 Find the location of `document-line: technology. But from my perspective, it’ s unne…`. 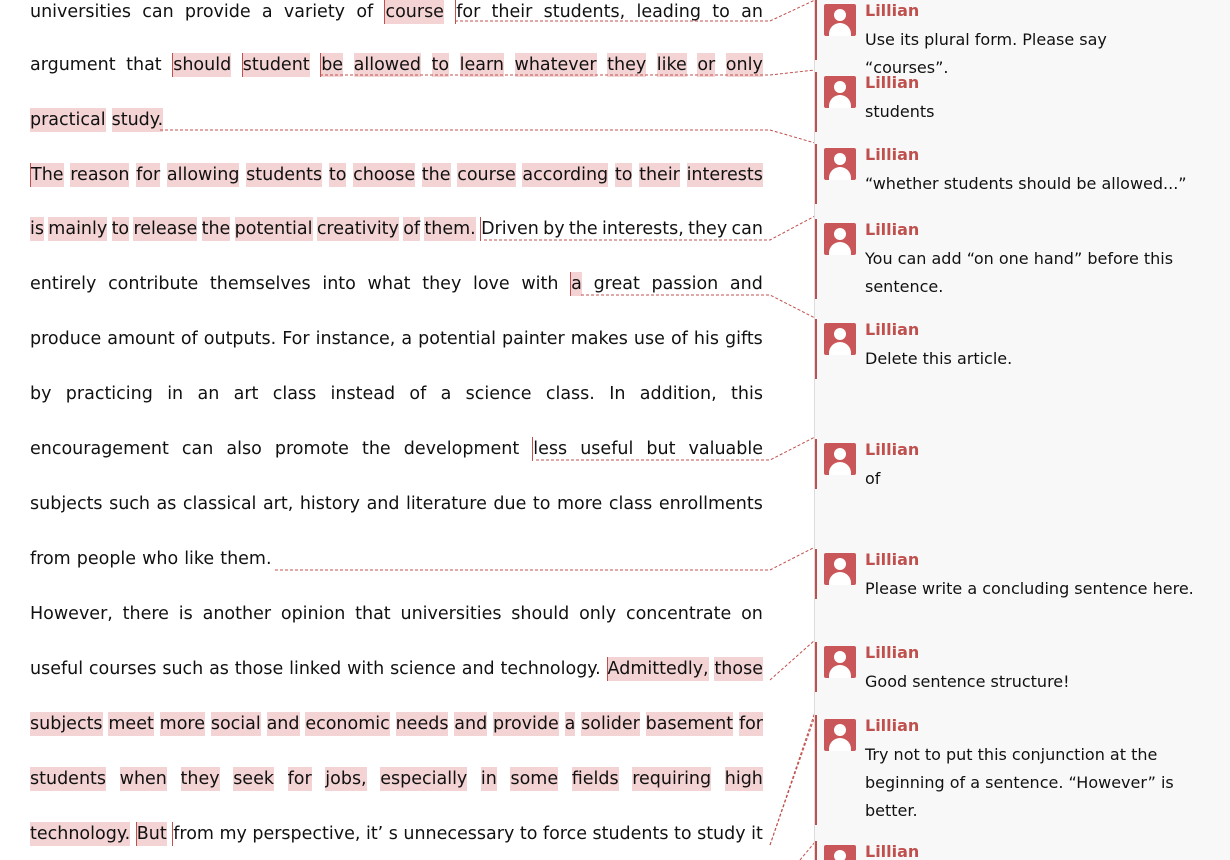

document-line: technology. But from my perspective, it’ s unne… is located at coordinates (396, 834).